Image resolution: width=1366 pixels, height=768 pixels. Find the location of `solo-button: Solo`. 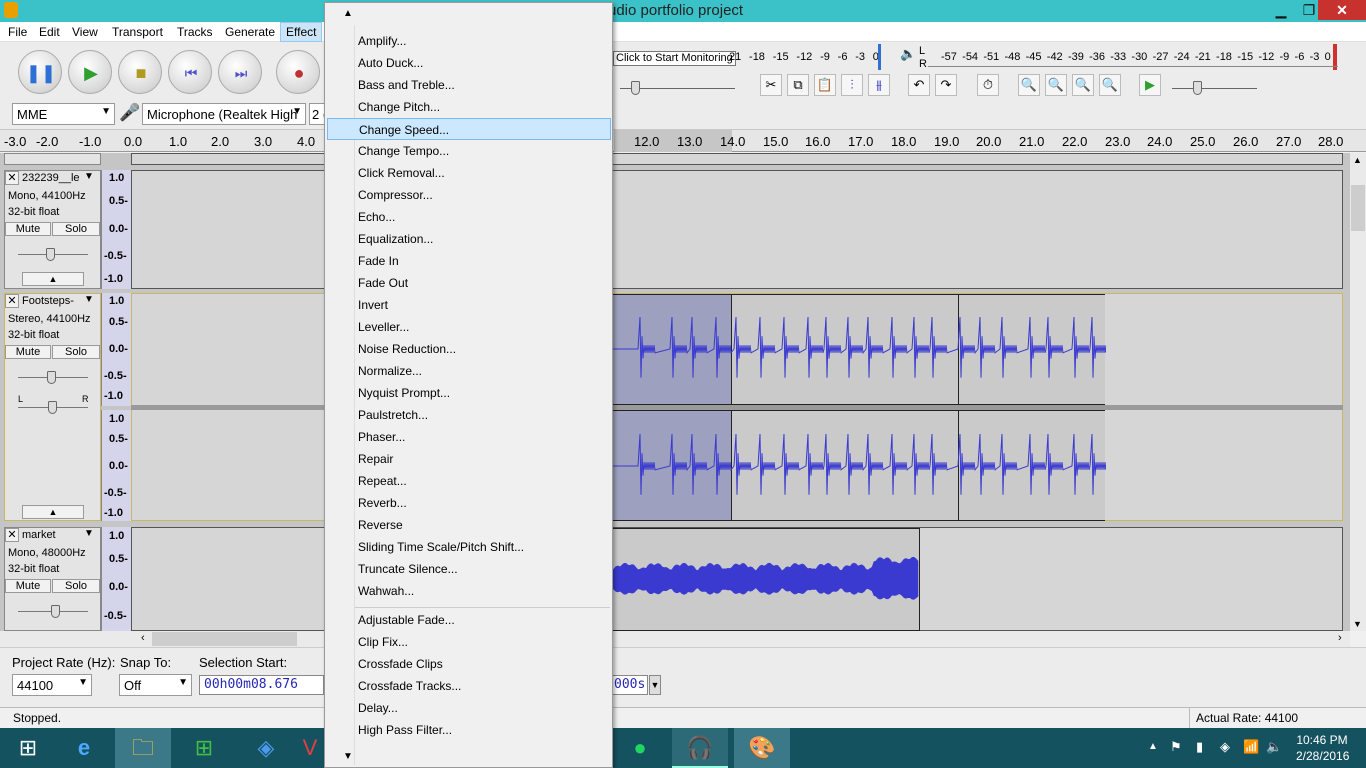

solo-button: Solo is located at coordinates (76, 229).